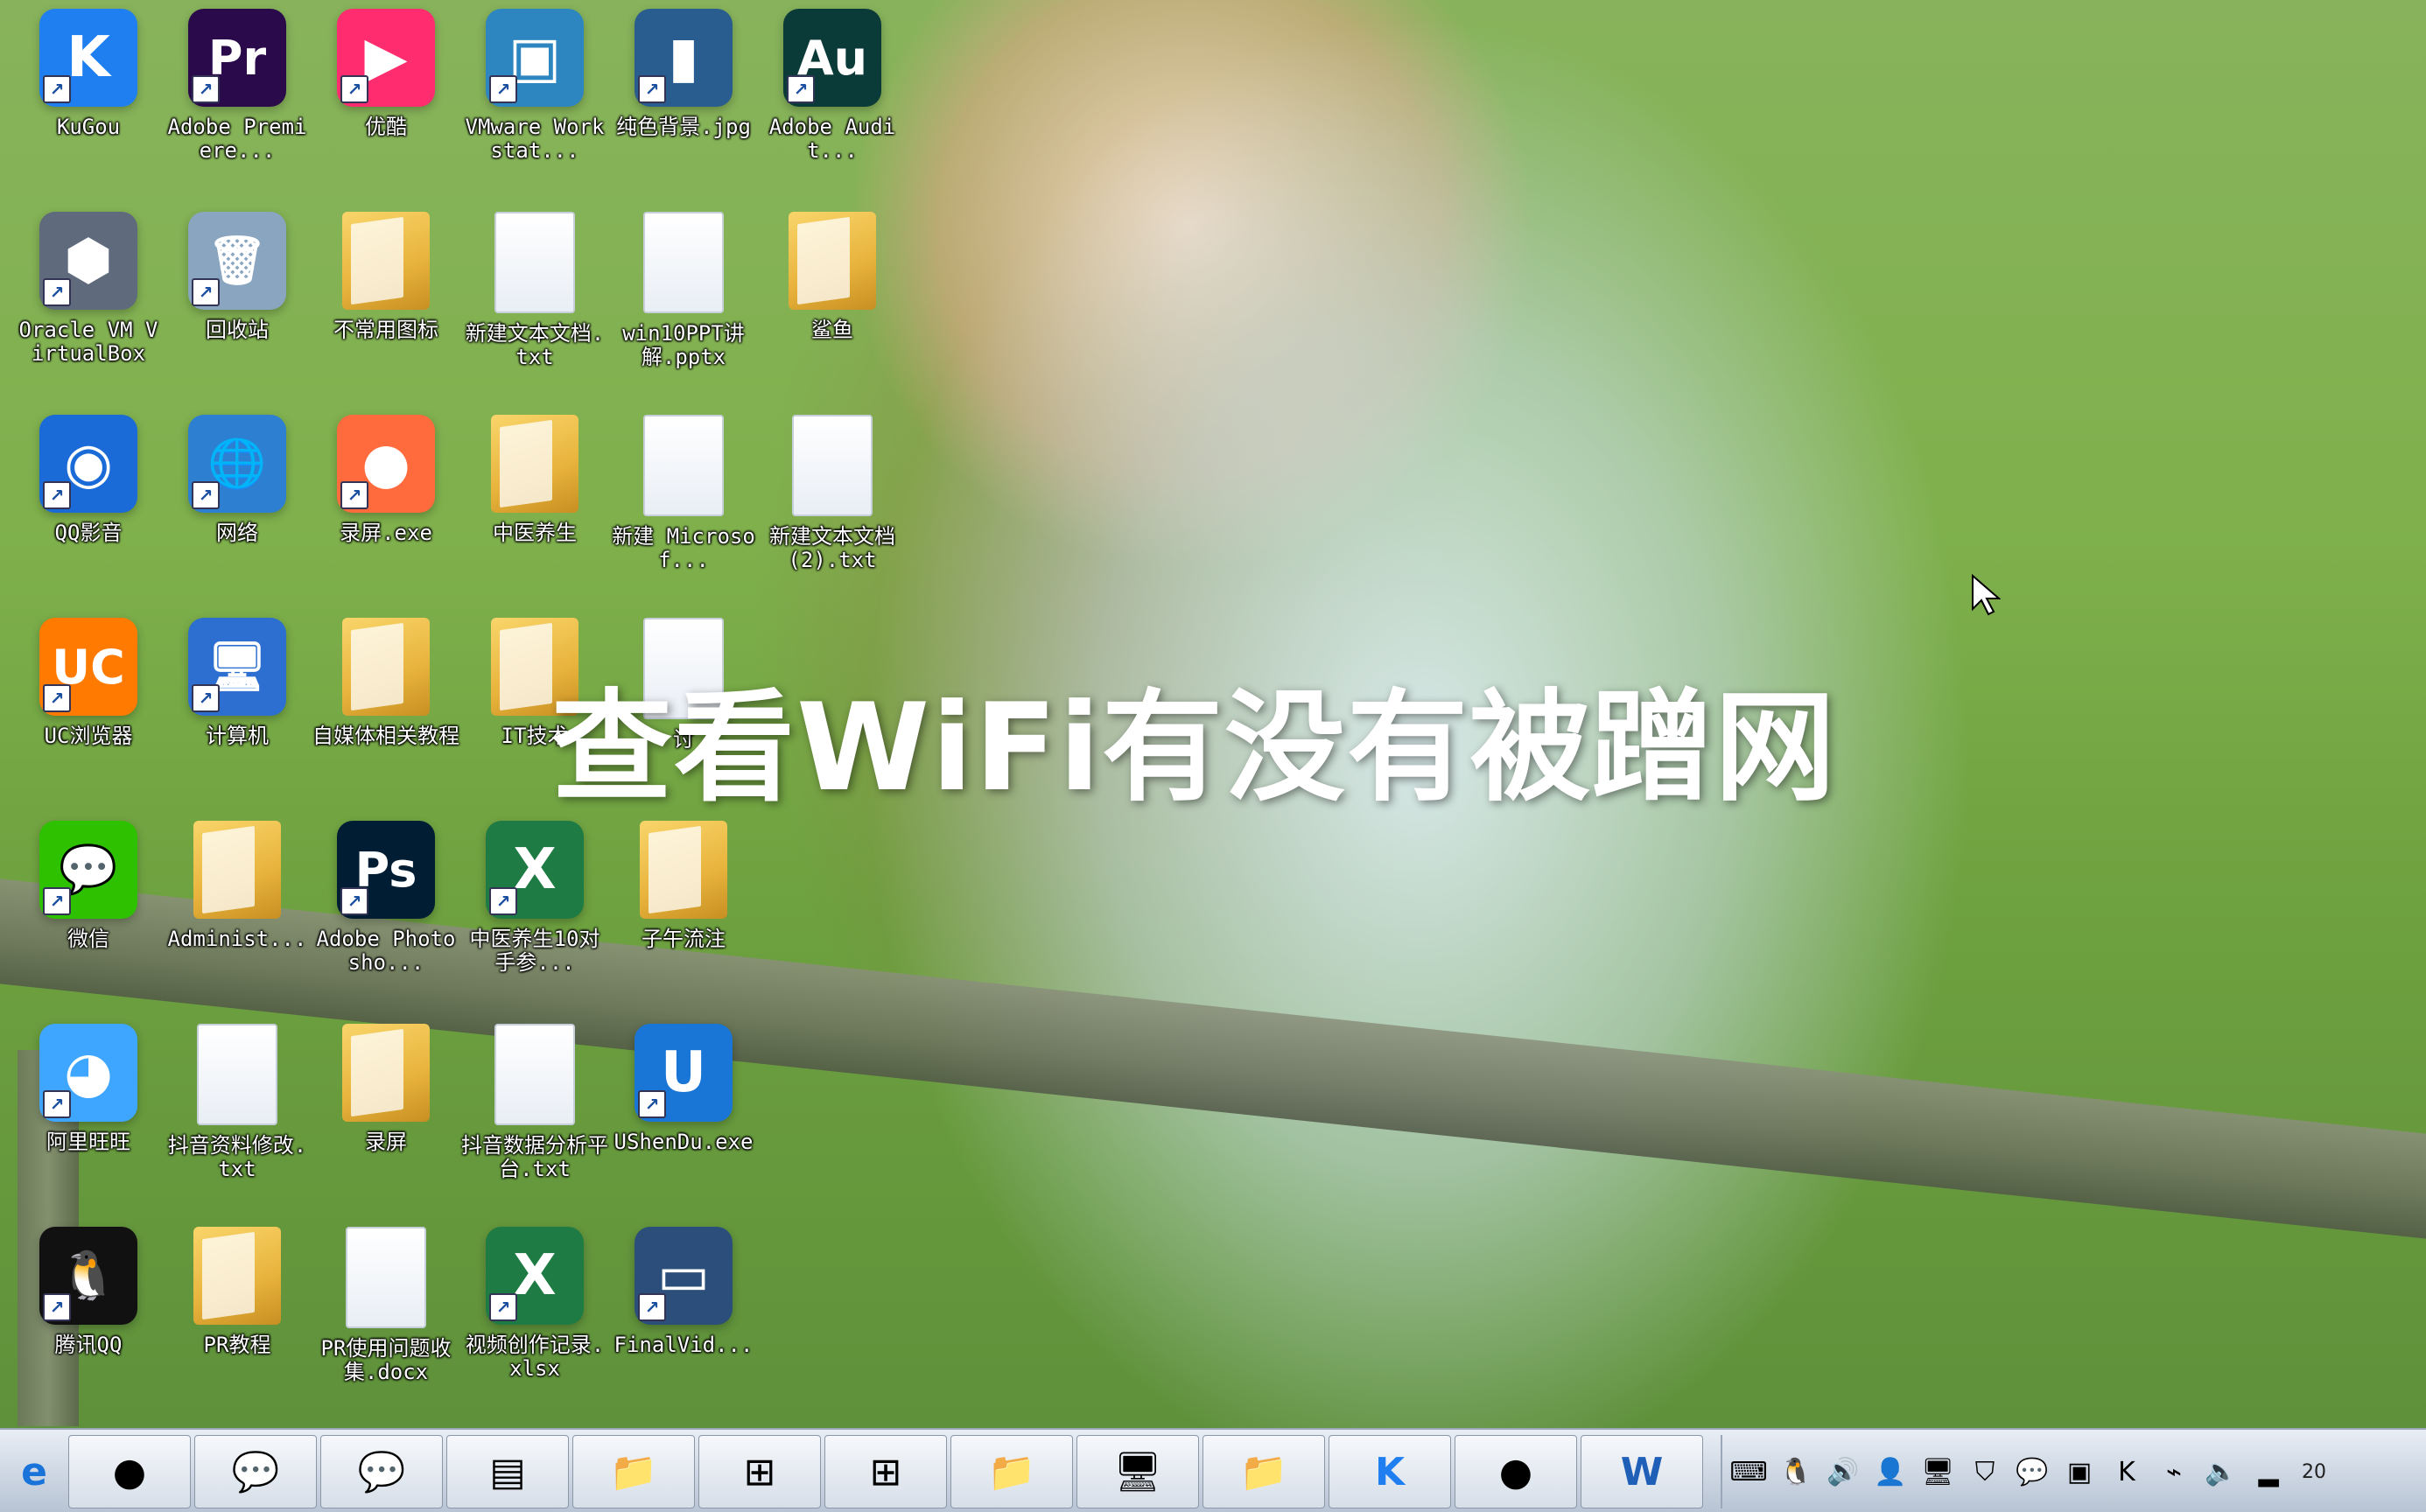 Image resolution: width=2426 pixels, height=1512 pixels. I want to click on wechat-tray-icon: 💬, so click(2032, 1471).